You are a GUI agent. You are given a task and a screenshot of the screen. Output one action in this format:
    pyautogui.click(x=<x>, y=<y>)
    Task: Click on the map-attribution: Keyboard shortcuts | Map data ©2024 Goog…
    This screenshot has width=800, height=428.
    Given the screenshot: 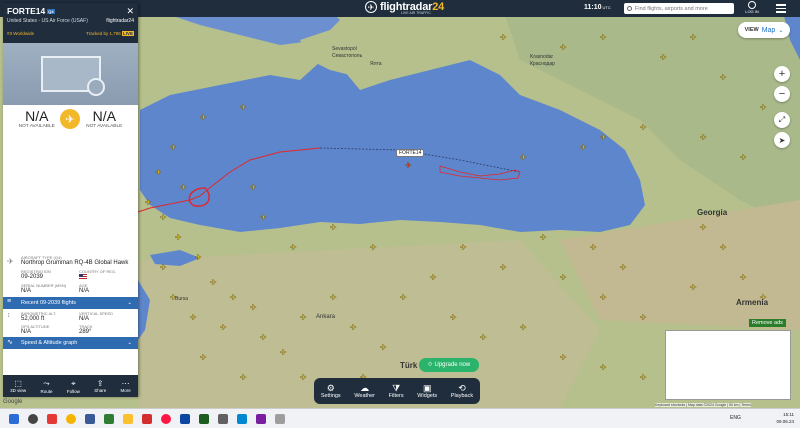 What is the action you would take?
    pyautogui.click(x=703, y=405)
    